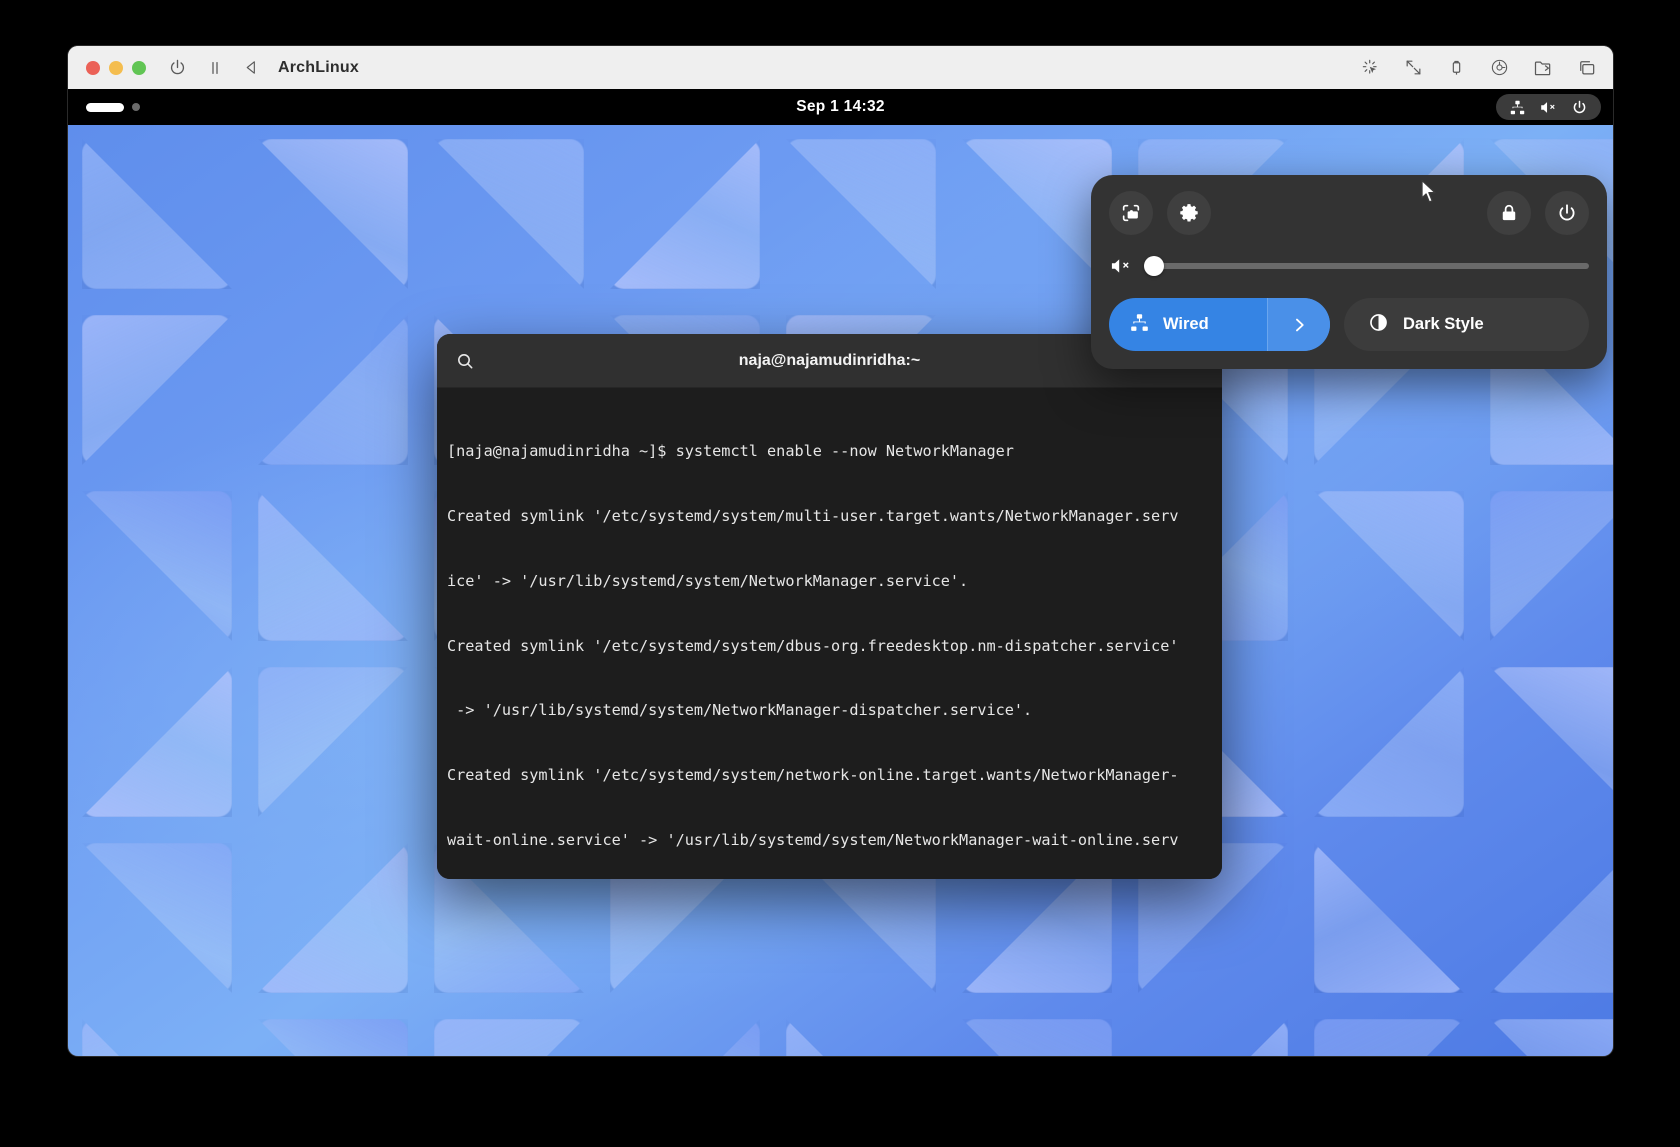 This screenshot has width=1680, height=1147. Describe the element at coordinates (1509, 213) in the screenshot. I see `lock-icon` at that location.